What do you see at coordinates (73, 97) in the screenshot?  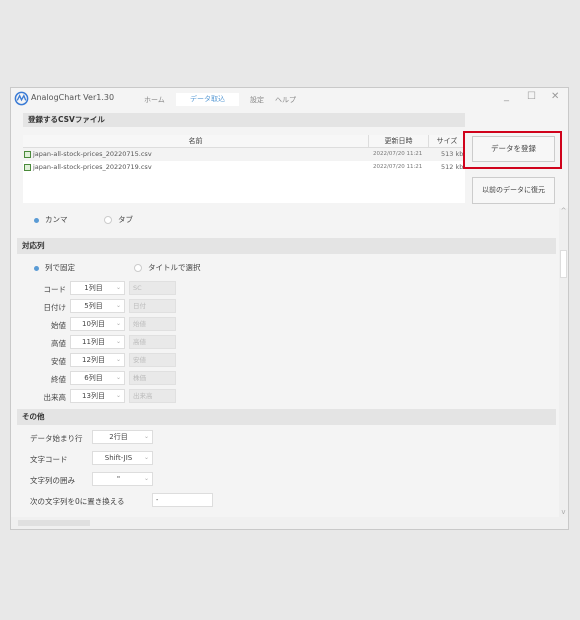 I see `app-title: AnalogChart Ver1.30` at bounding box center [73, 97].